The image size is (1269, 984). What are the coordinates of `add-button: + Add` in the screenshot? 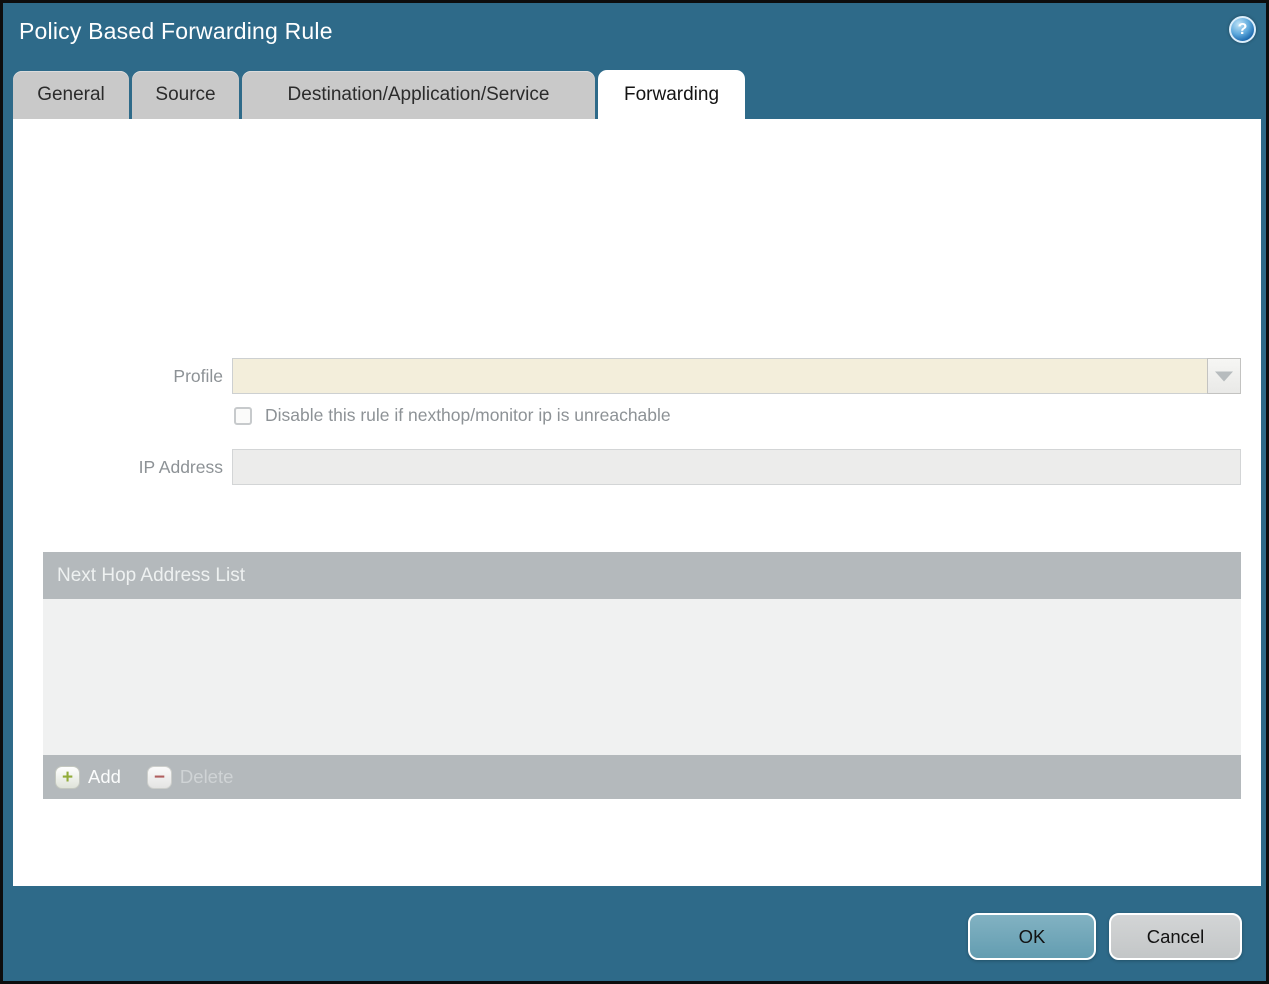 It's located at (88, 777).